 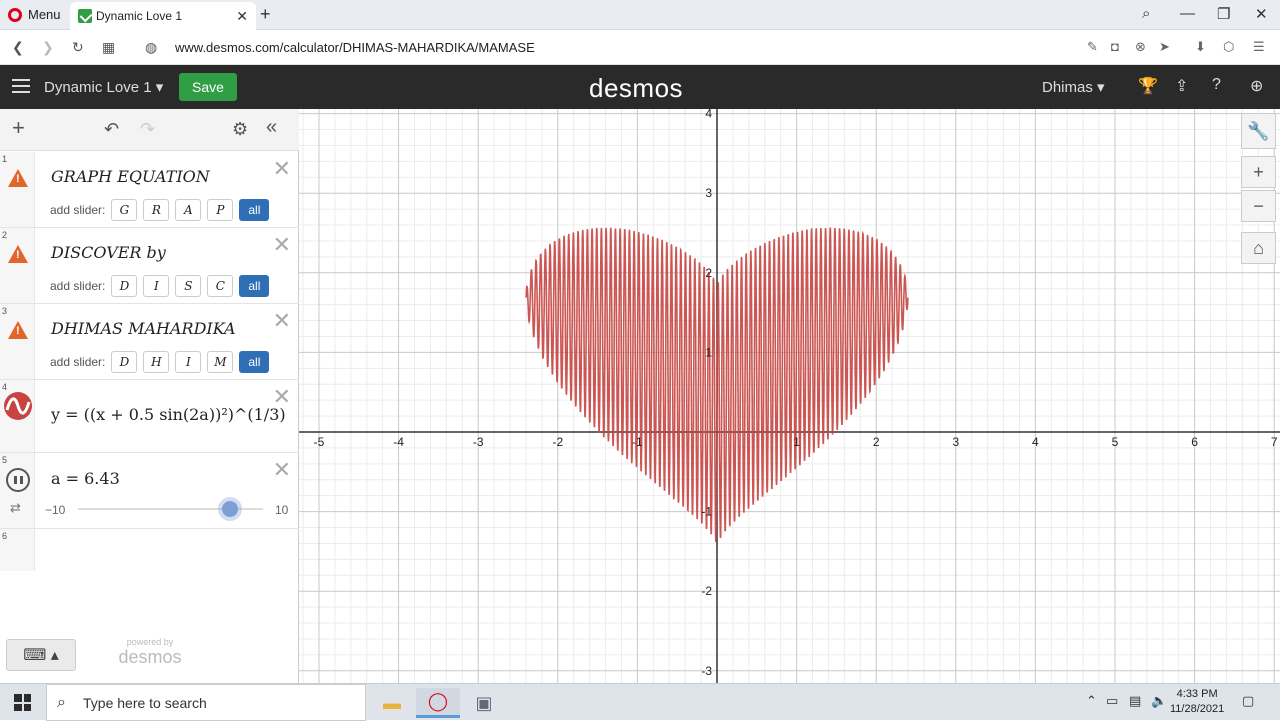 What do you see at coordinates (139, 16) in the screenshot?
I see `tab-title: Dynamic Love 1` at bounding box center [139, 16].